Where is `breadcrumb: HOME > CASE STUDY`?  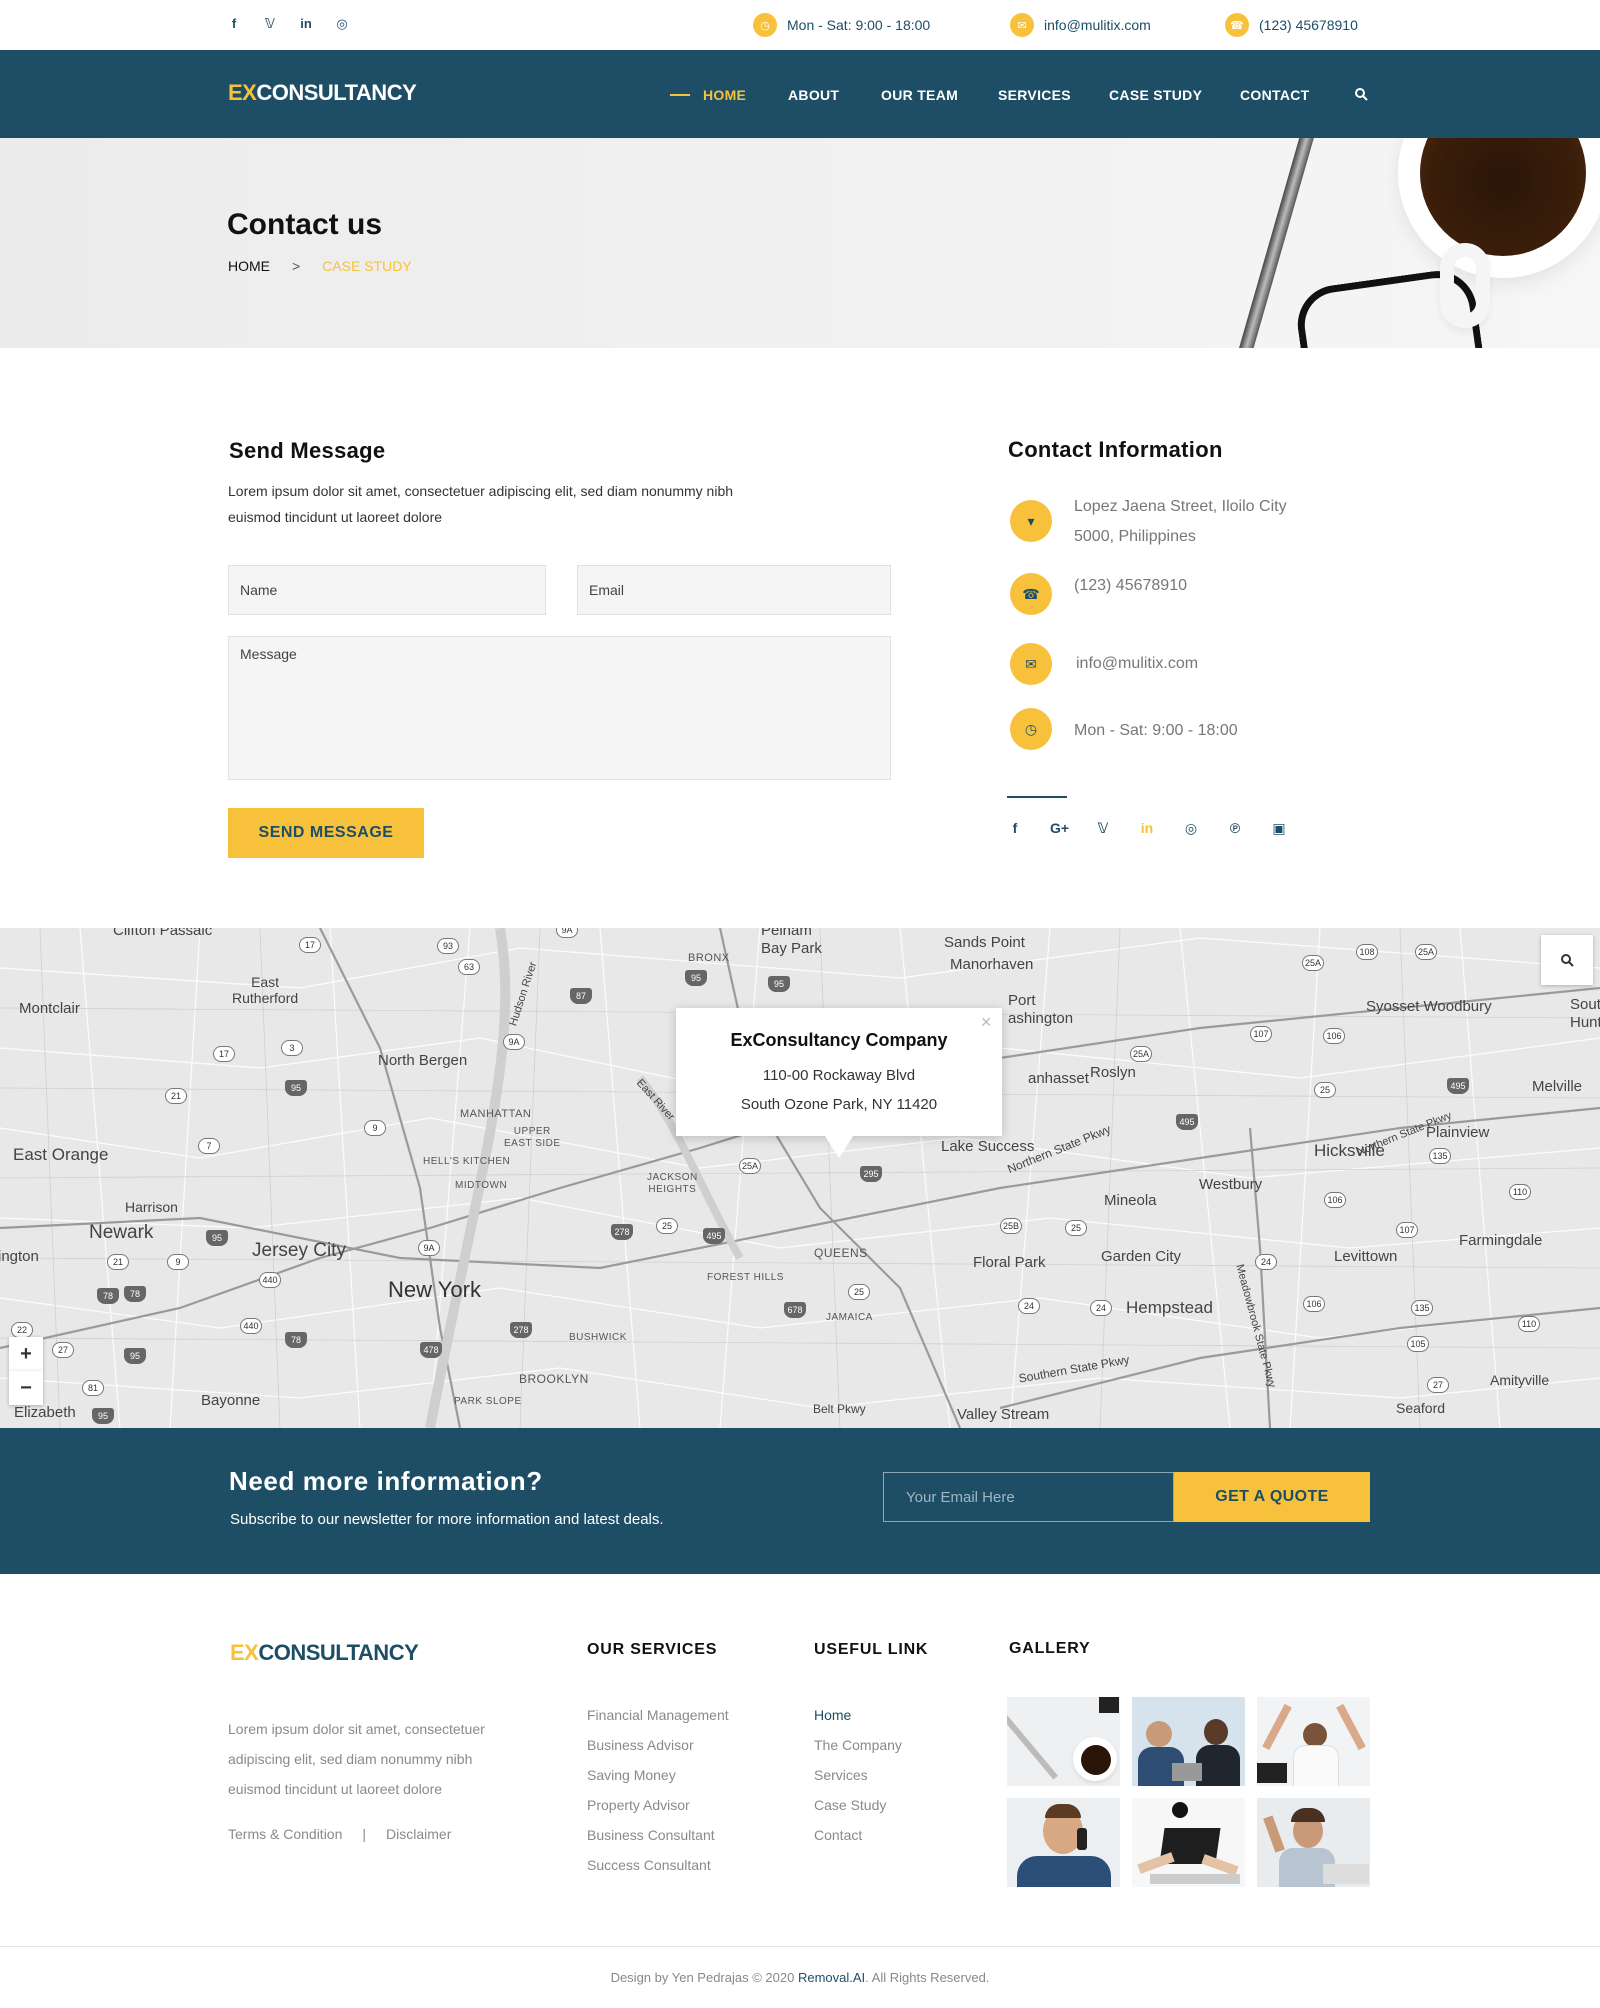
breadcrumb: HOME > CASE STUDY is located at coordinates (320, 266).